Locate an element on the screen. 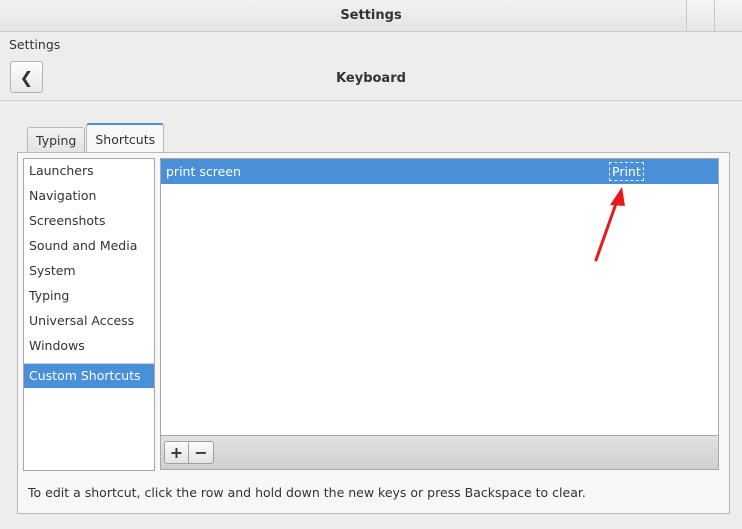 This screenshot has width=742, height=529. window-title: Settings is located at coordinates (371, 15).